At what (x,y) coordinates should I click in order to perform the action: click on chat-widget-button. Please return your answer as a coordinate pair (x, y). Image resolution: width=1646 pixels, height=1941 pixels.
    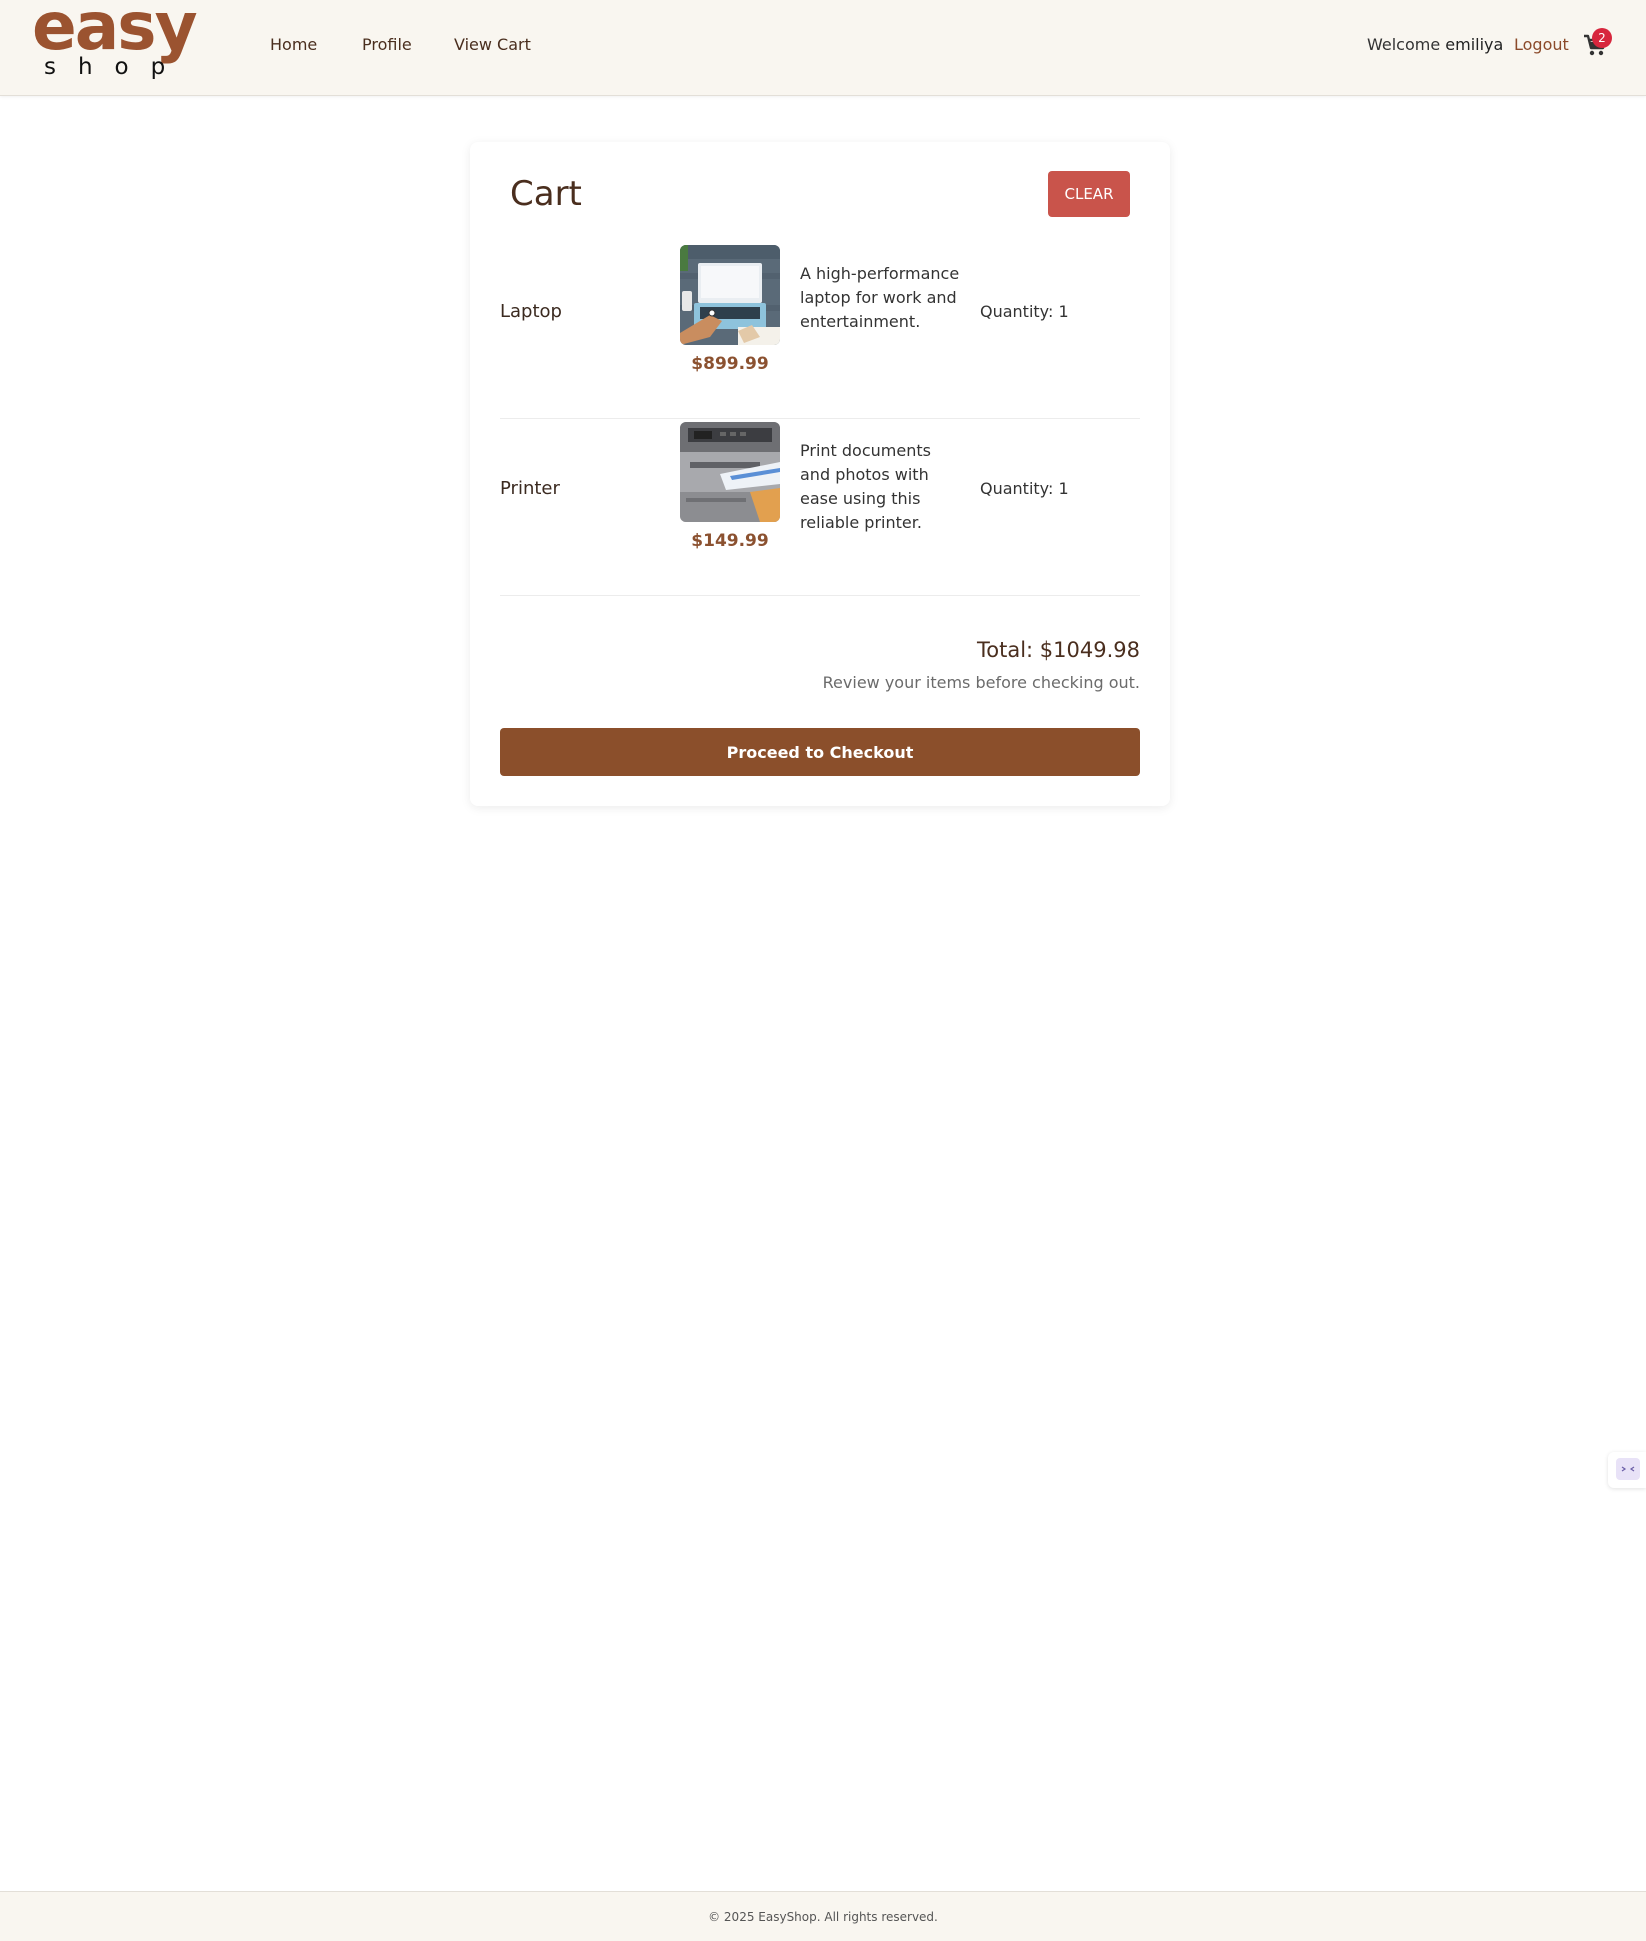
    Looking at the image, I should click on (1627, 1470).